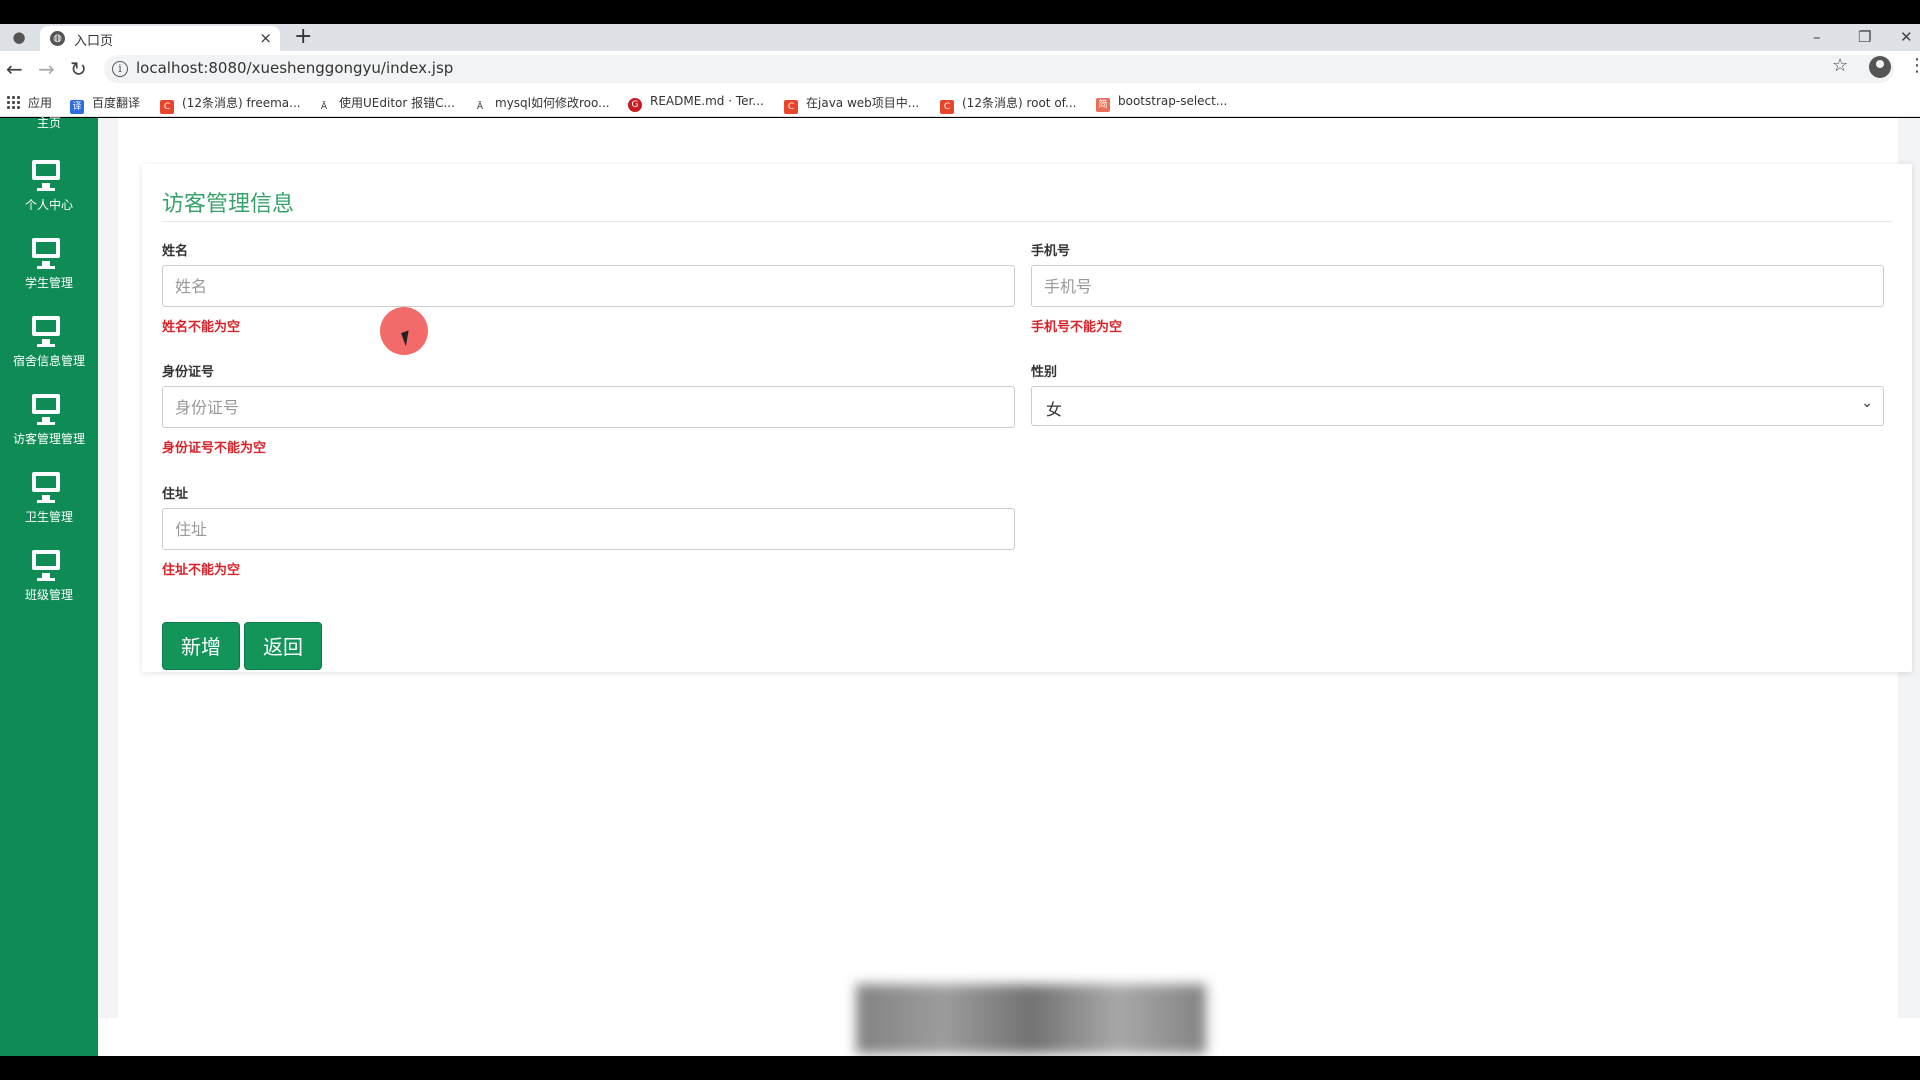 Image resolution: width=1920 pixels, height=1080 pixels. Describe the element at coordinates (57, 38) in the screenshot. I see `globe-icon: ◍` at that location.